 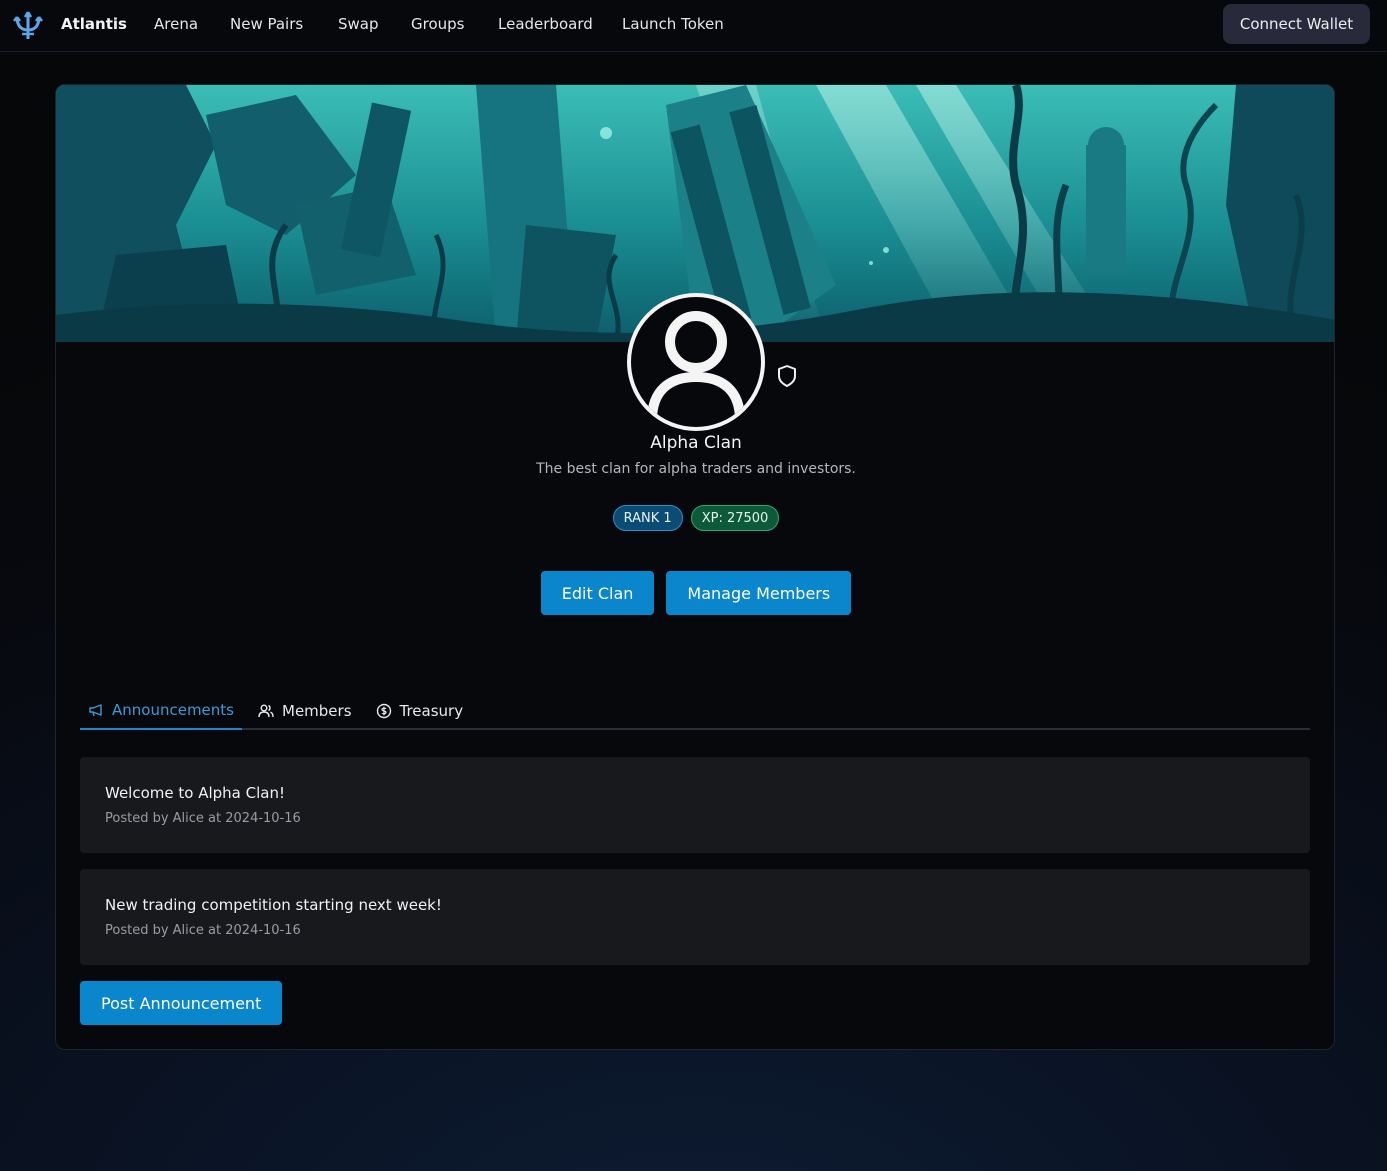 I want to click on tab-label: Announcements, so click(x=173, y=710).